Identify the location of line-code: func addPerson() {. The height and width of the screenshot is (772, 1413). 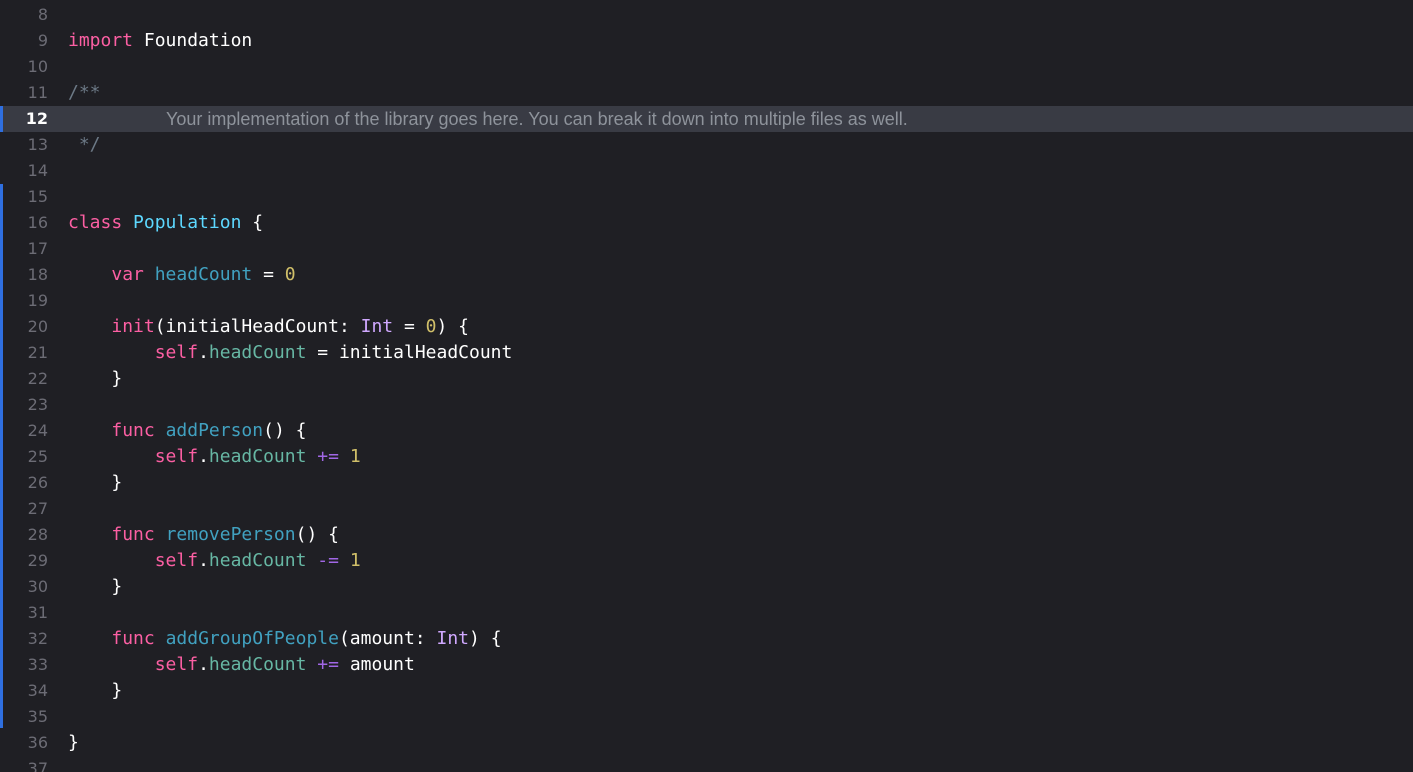
(187, 431).